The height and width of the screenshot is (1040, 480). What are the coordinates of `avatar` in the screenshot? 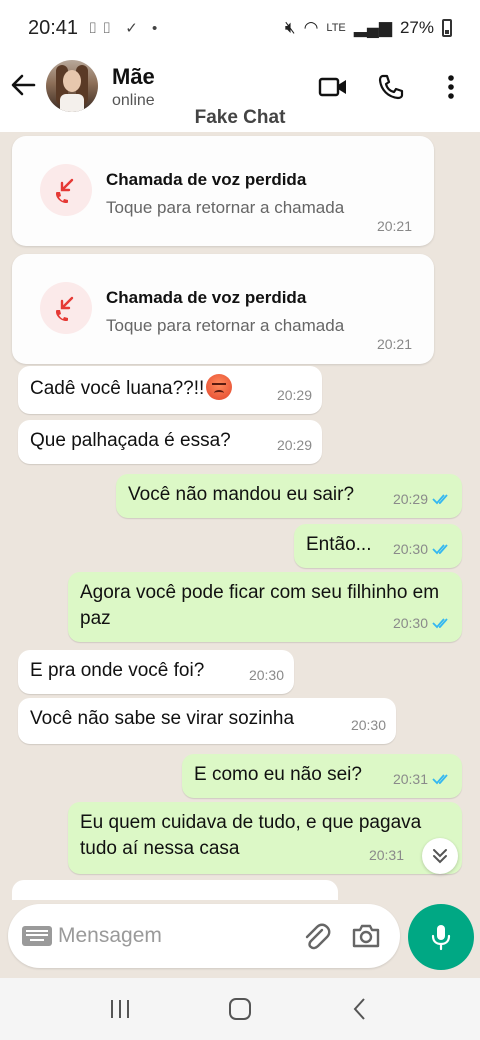 It's located at (72, 86).